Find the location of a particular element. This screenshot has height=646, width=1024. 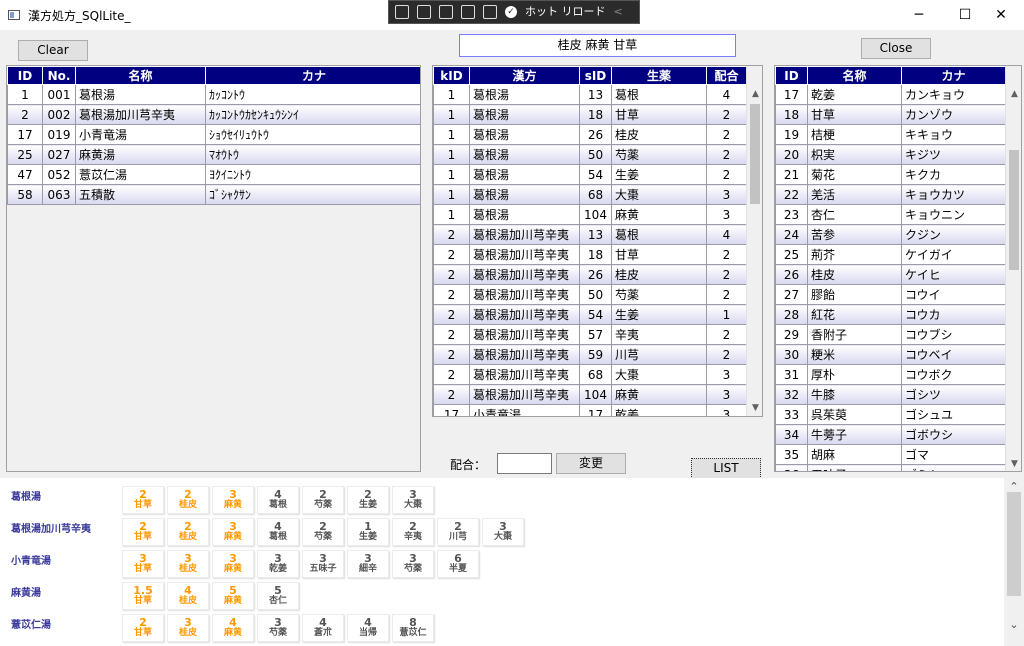

left_table-header-3: カナ is located at coordinates (312, 75).